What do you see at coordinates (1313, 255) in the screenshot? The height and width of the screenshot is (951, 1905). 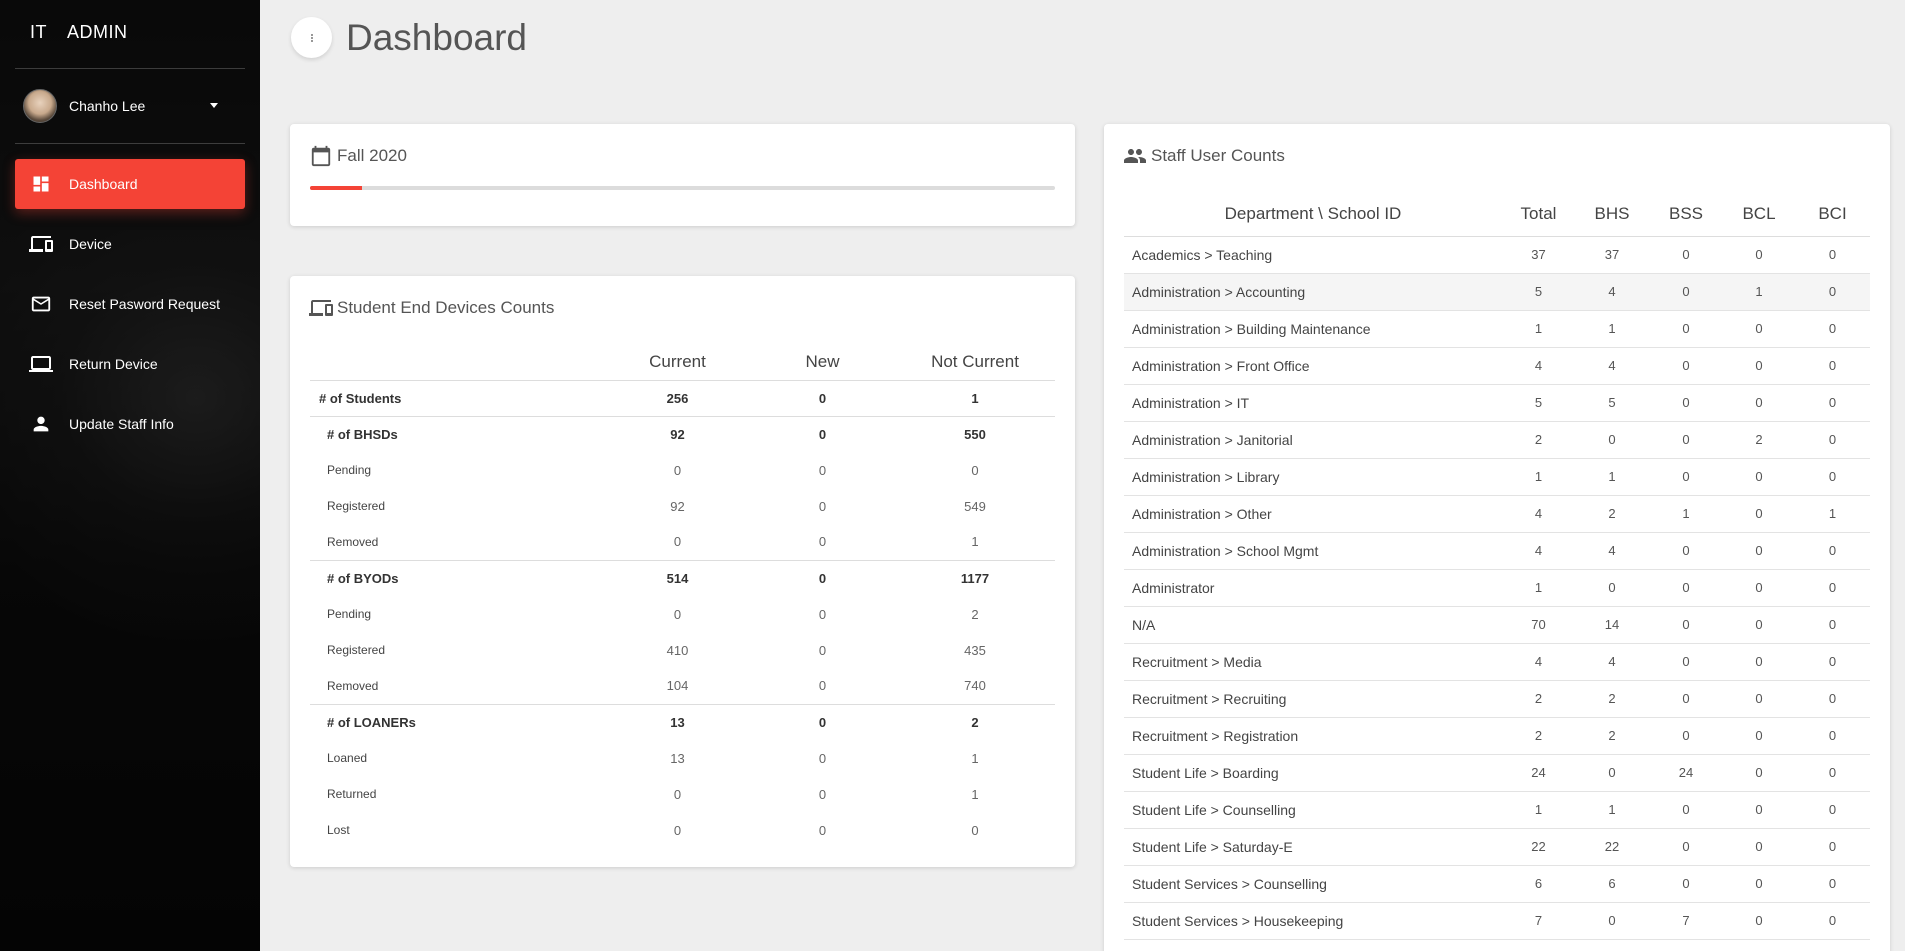 I see `department-cell: Academics > Teaching` at bounding box center [1313, 255].